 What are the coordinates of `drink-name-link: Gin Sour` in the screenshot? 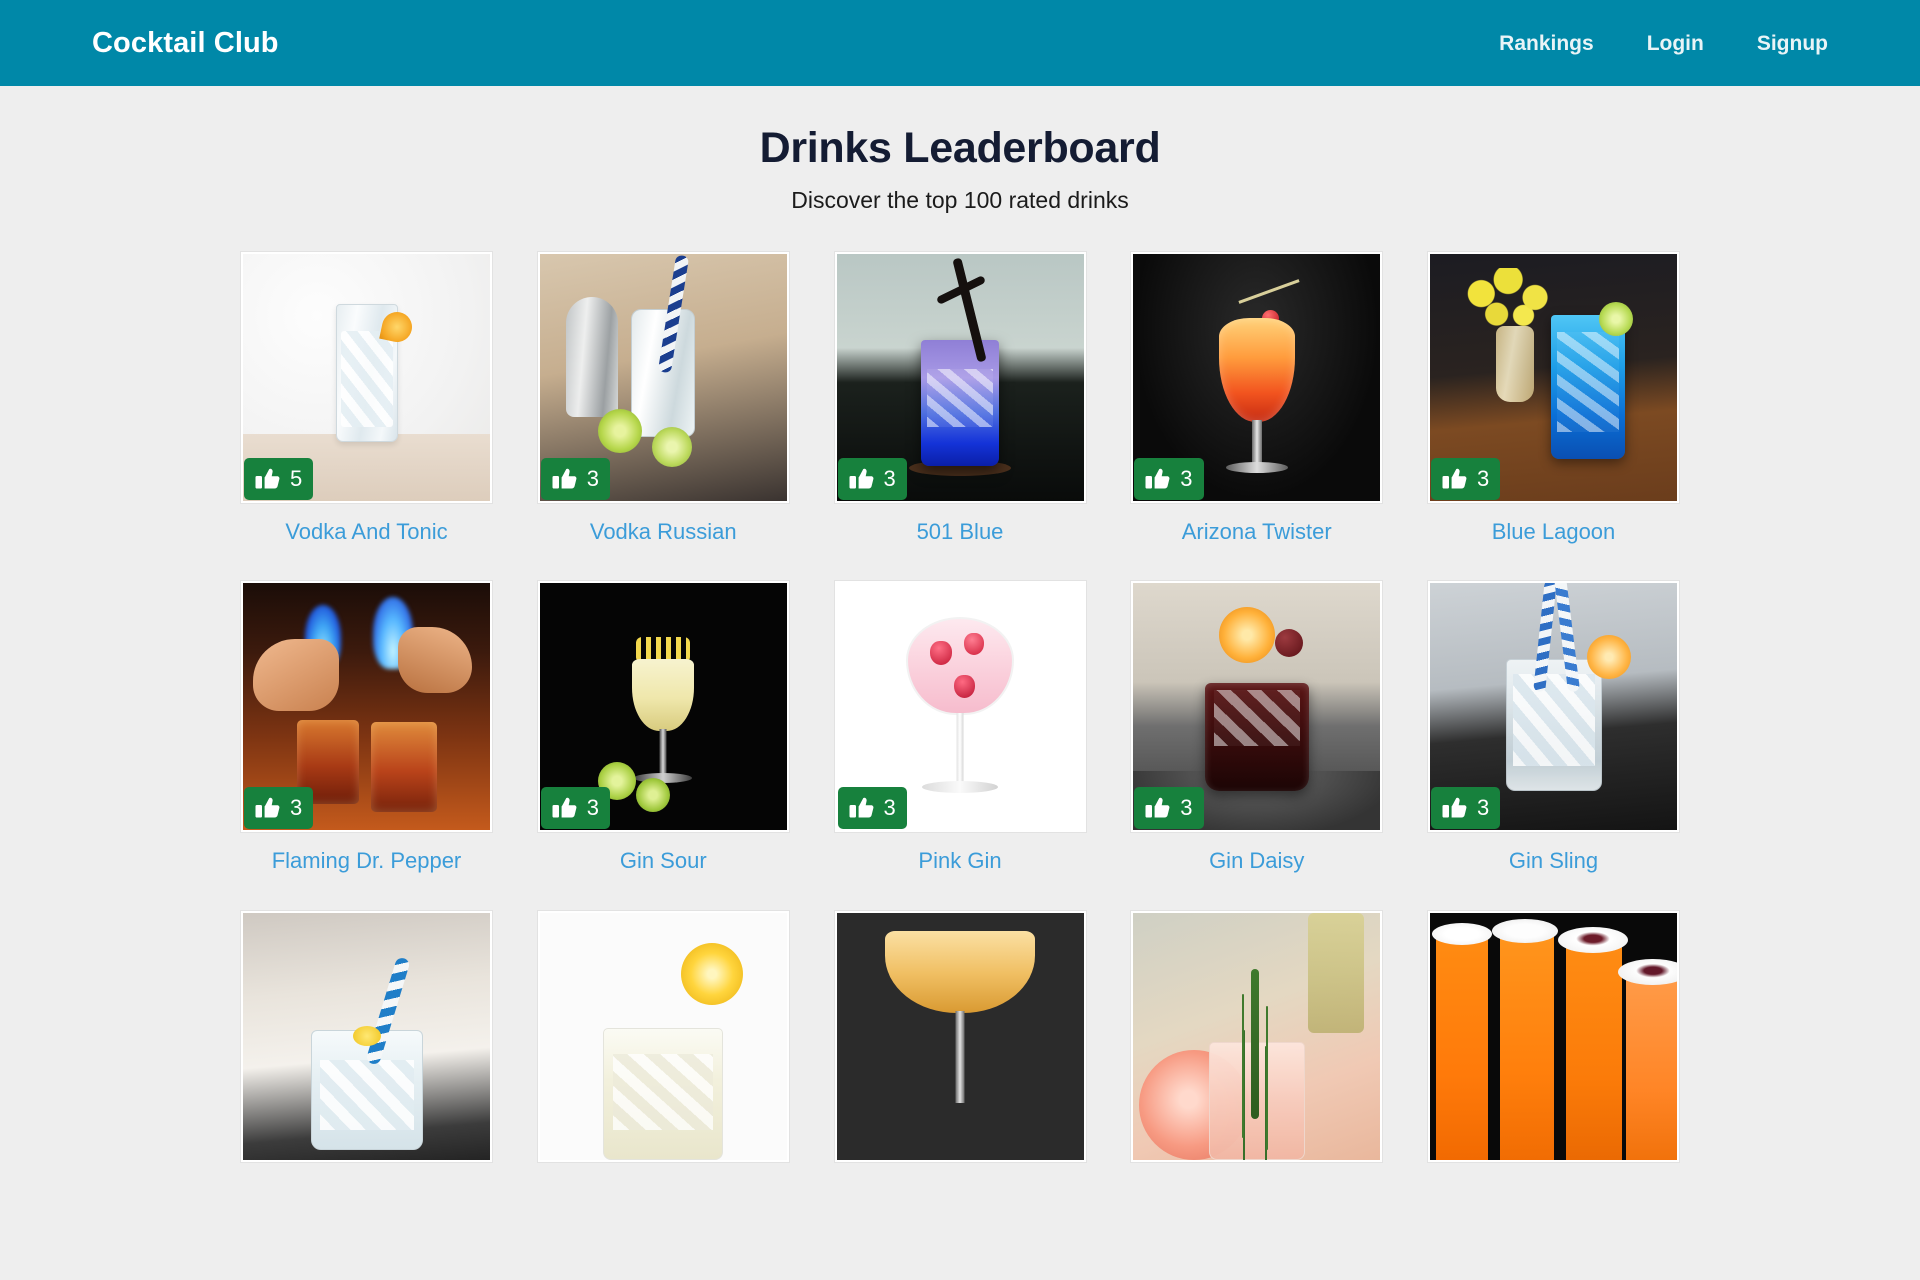 It's located at (663, 861).